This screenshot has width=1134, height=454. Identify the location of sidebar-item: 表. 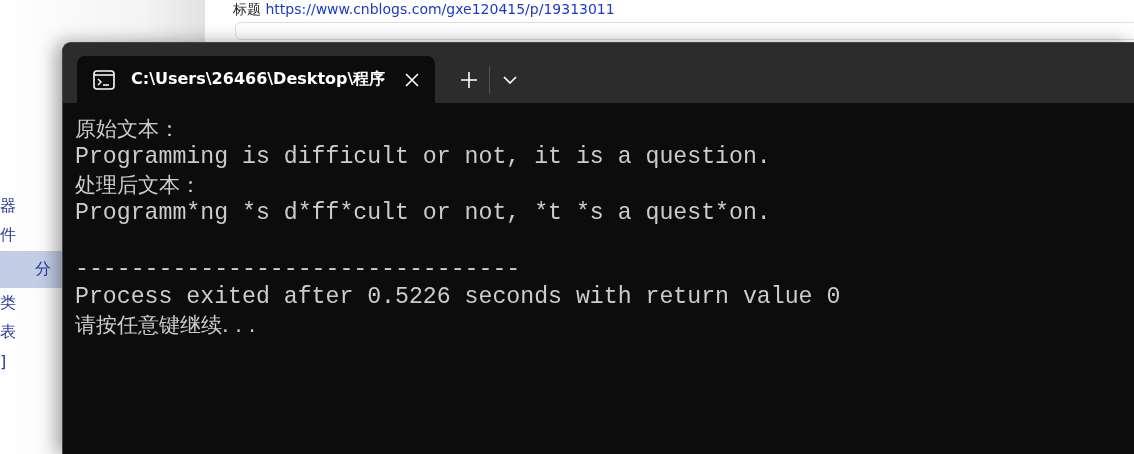
(8, 332).